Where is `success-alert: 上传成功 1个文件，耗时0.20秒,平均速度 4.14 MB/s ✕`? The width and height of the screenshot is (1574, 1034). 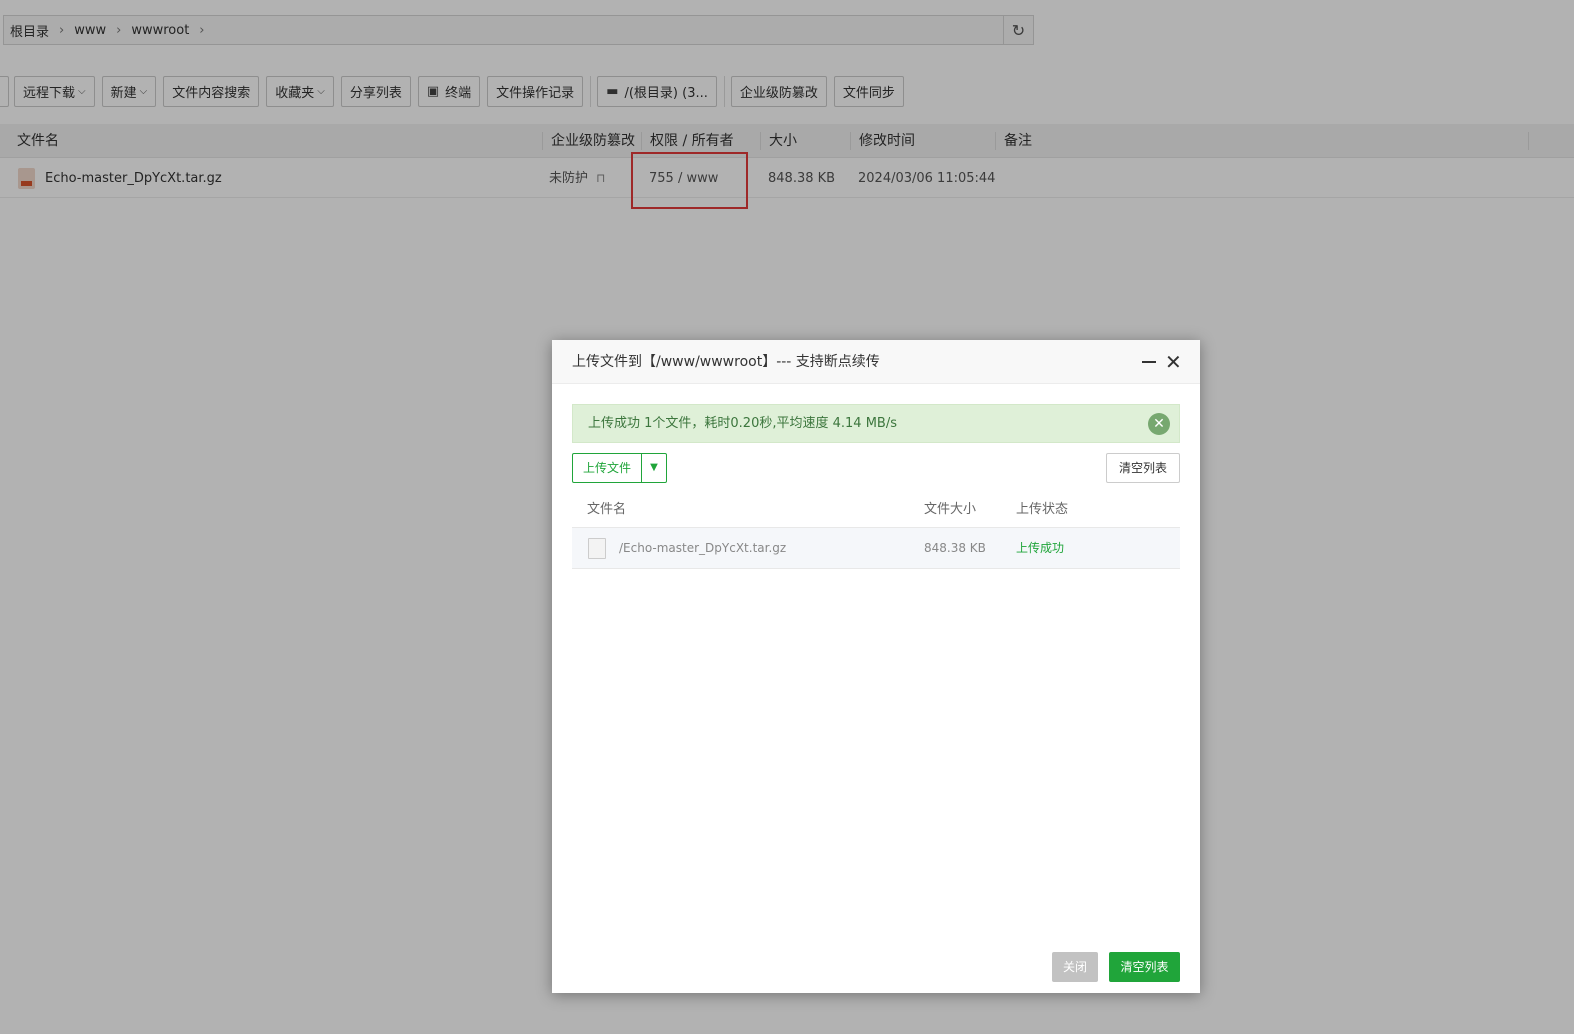
success-alert: 上传成功 1个文件，耗时0.20秒,平均速度 4.14 MB/s ✕ is located at coordinates (876, 423).